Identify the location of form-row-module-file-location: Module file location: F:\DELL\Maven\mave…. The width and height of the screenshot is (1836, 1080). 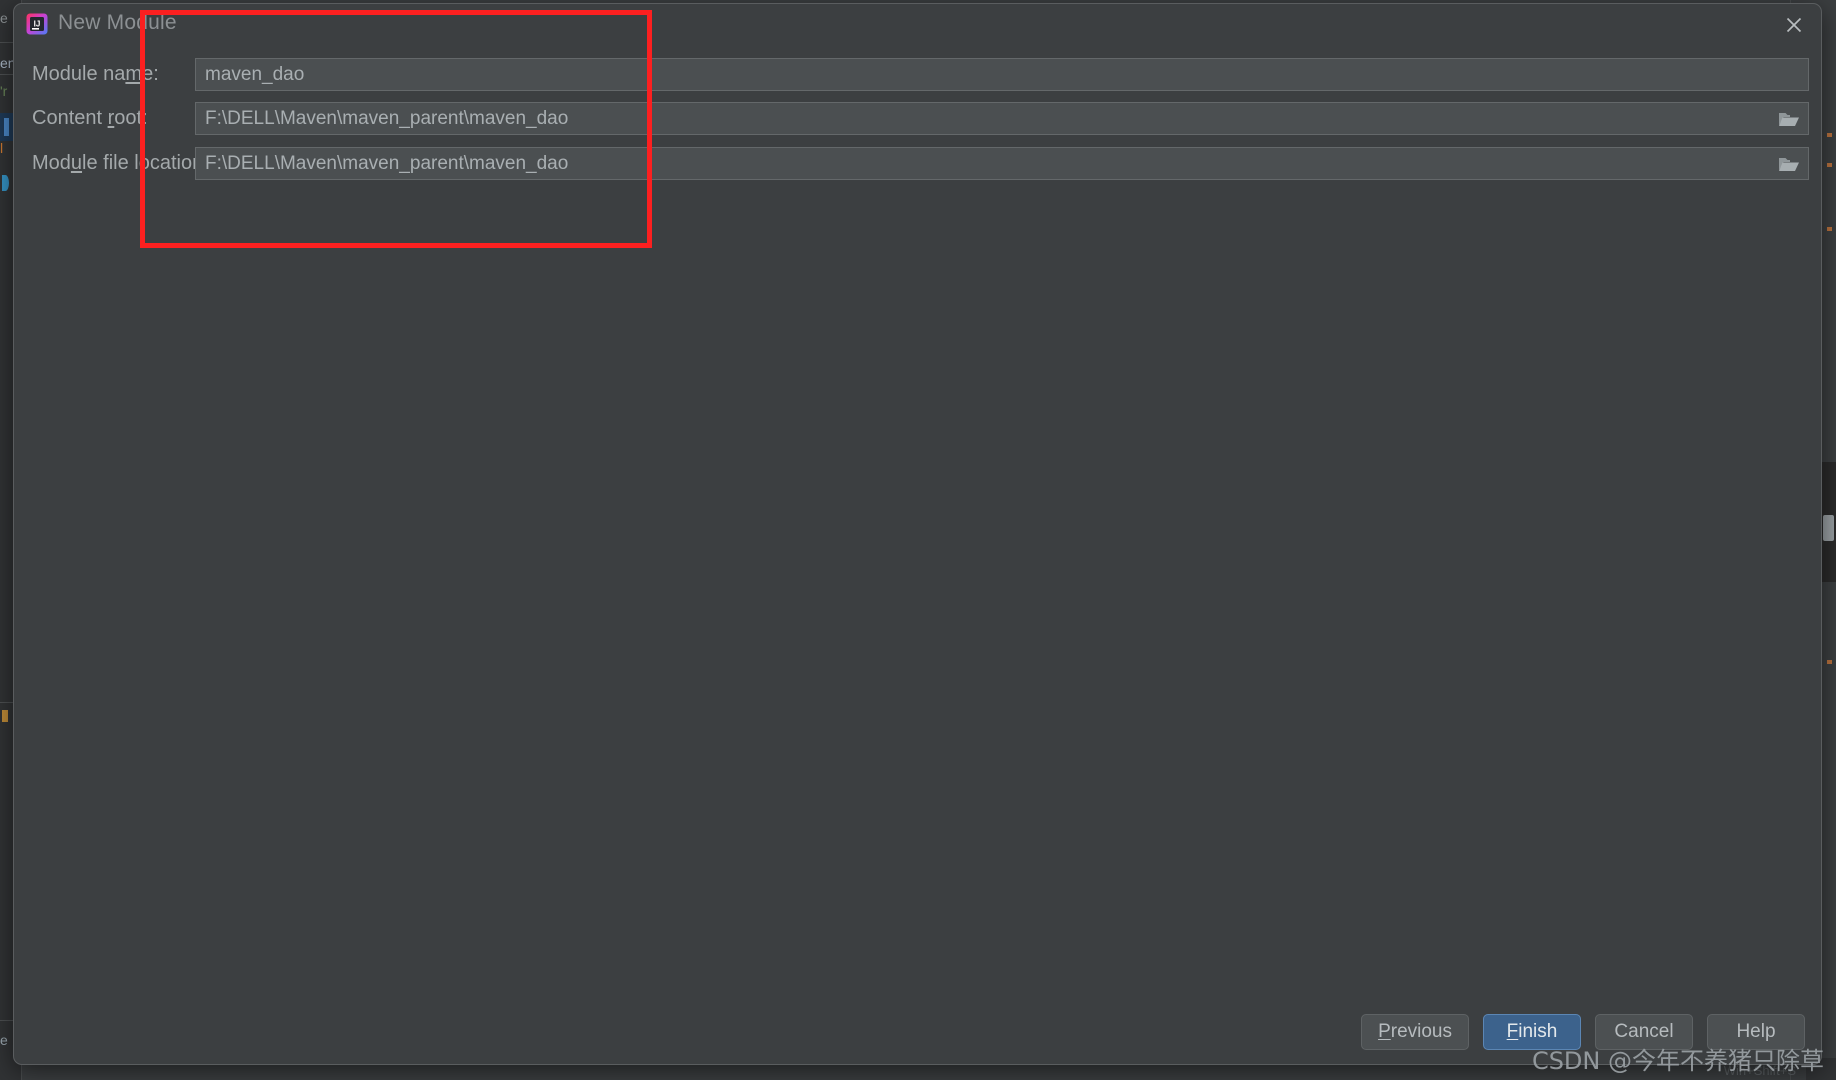
(917, 163).